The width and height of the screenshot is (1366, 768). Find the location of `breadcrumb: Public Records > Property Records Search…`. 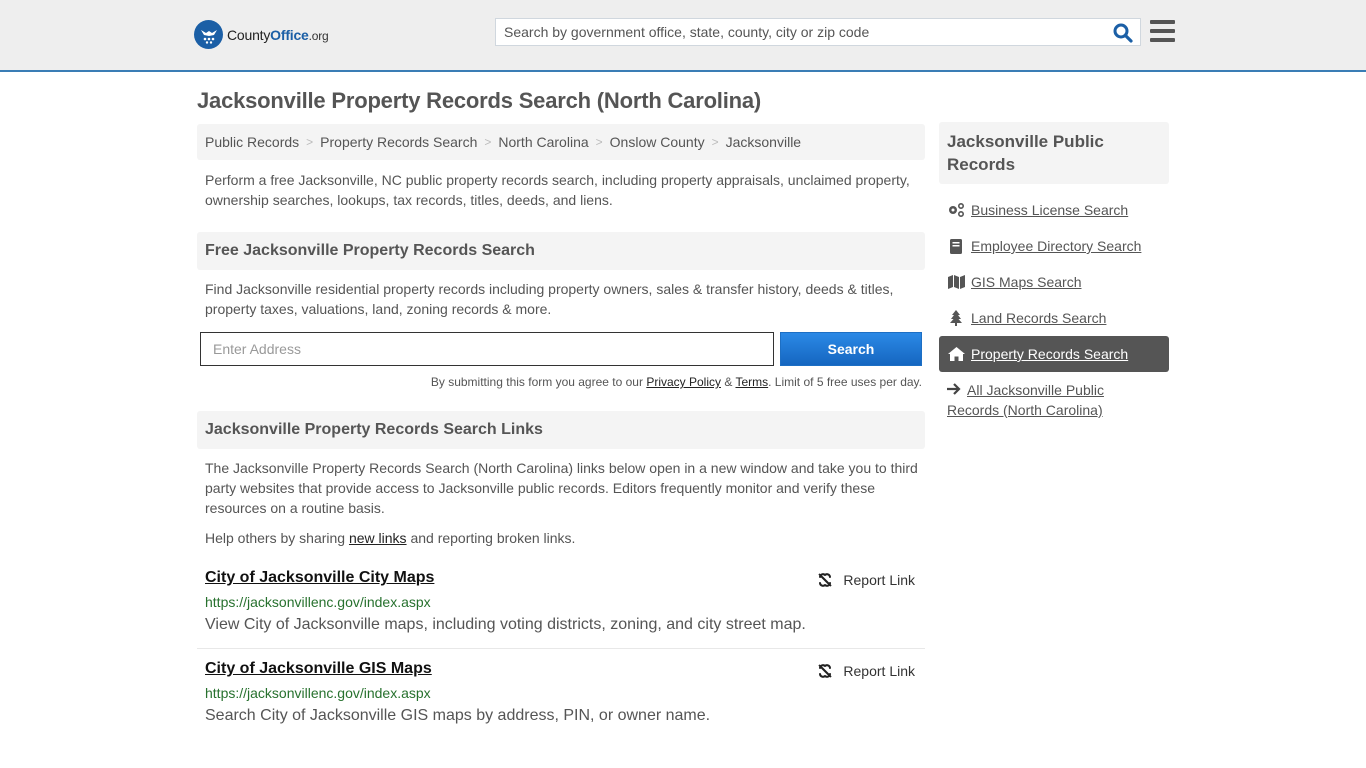

breadcrumb: Public Records > Property Records Search… is located at coordinates (561, 142).